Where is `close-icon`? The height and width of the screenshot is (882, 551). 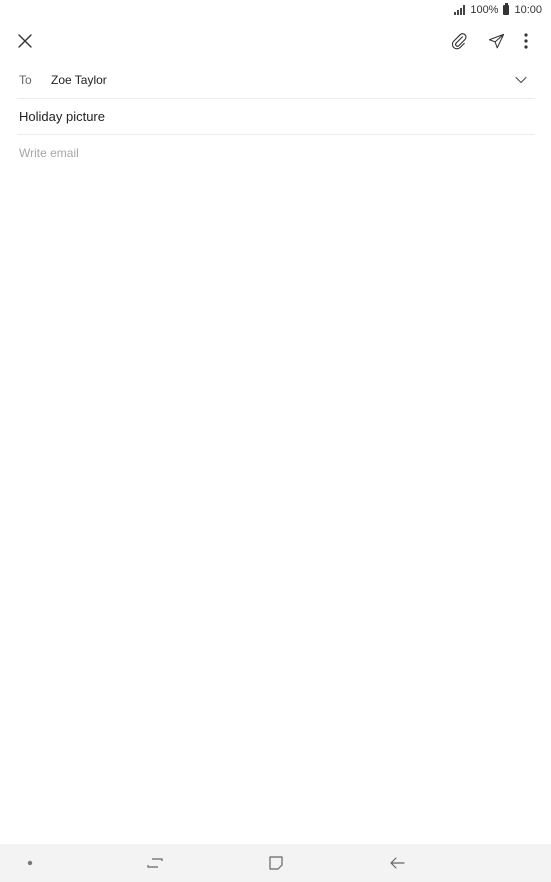
close-icon is located at coordinates (25, 41).